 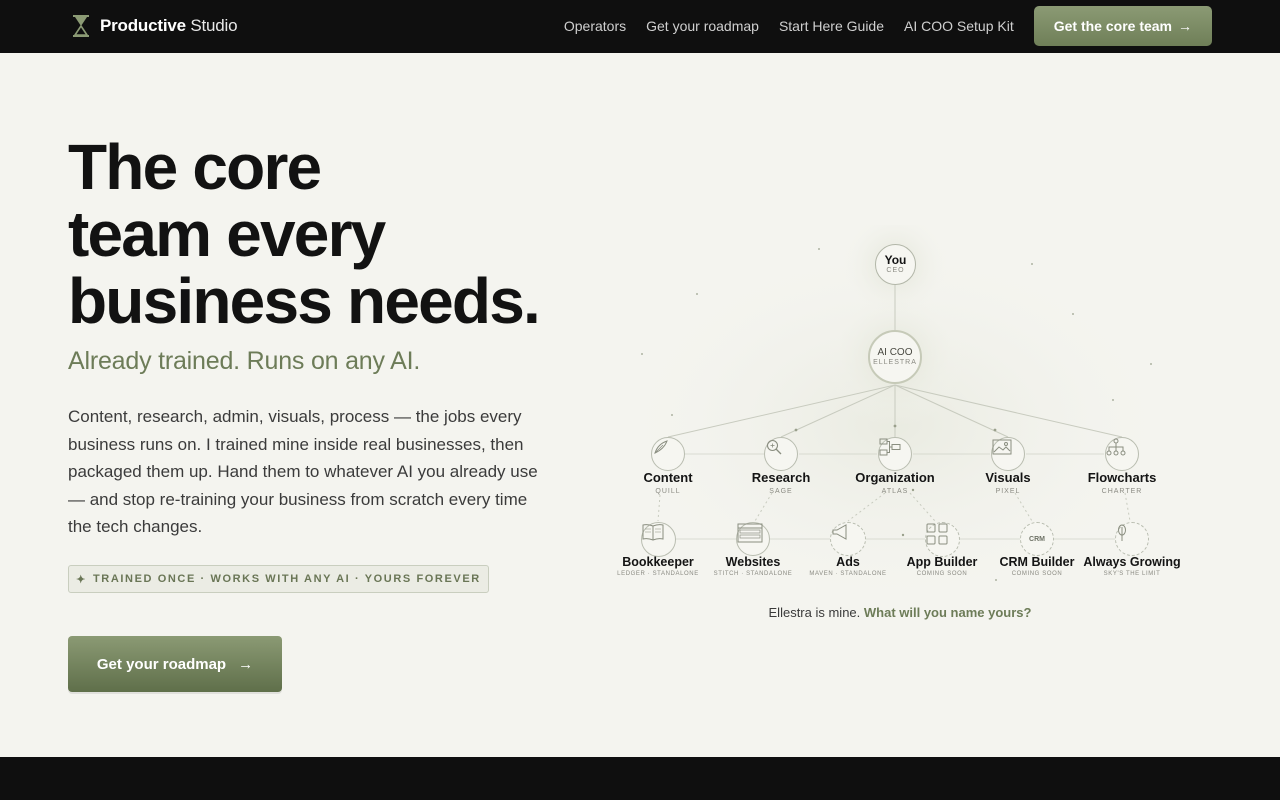 What do you see at coordinates (81, 579) in the screenshot?
I see `sparkle-icon: ✦` at bounding box center [81, 579].